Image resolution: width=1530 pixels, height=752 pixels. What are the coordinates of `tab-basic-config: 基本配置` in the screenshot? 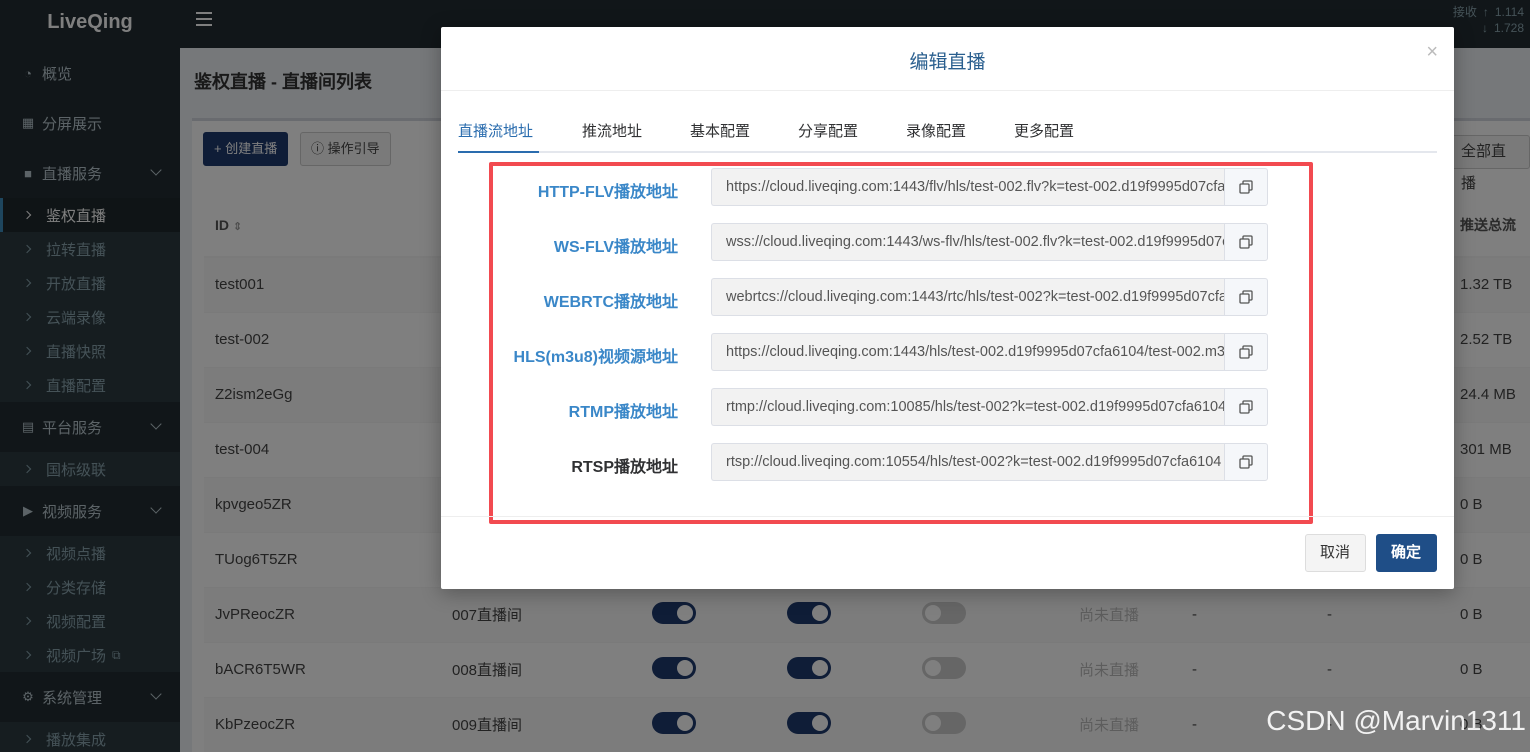 It's located at (720, 130).